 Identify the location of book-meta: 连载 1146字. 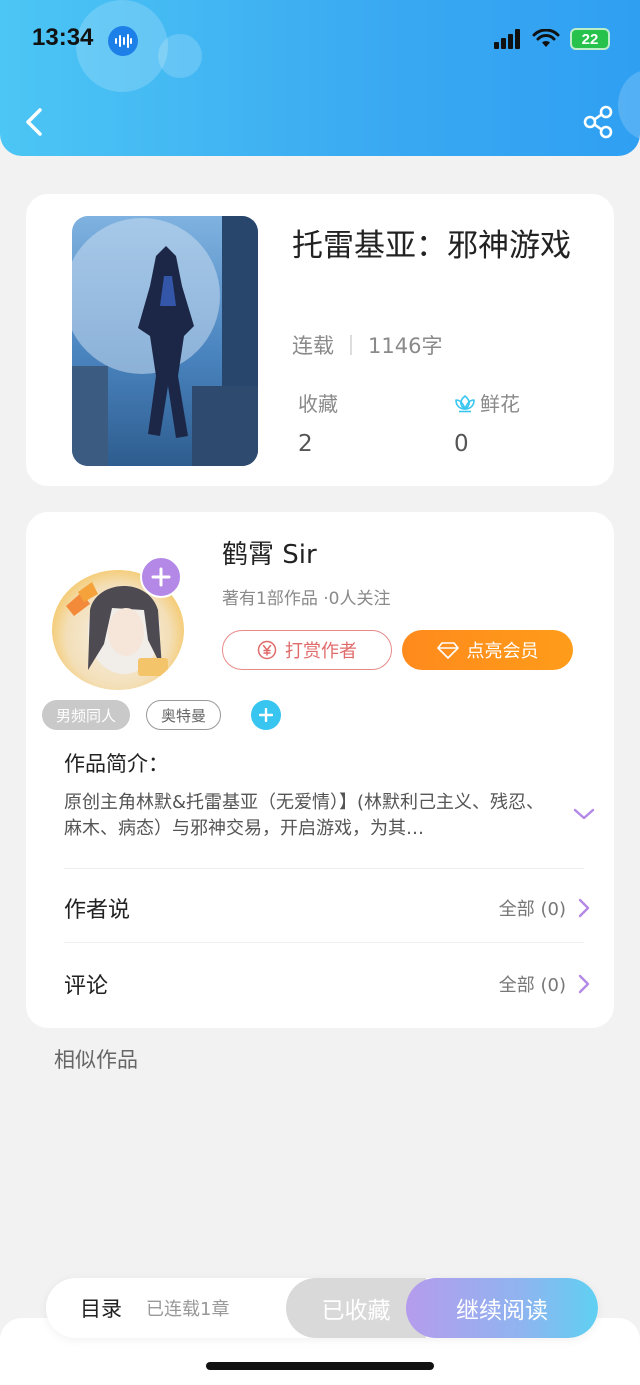
(367, 345).